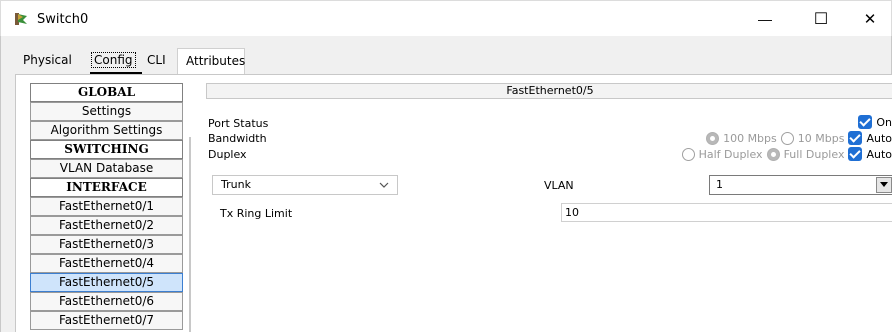  Describe the element at coordinates (821, 138) in the screenshot. I see `bandwidth-10-label: 10 Mbps` at that location.